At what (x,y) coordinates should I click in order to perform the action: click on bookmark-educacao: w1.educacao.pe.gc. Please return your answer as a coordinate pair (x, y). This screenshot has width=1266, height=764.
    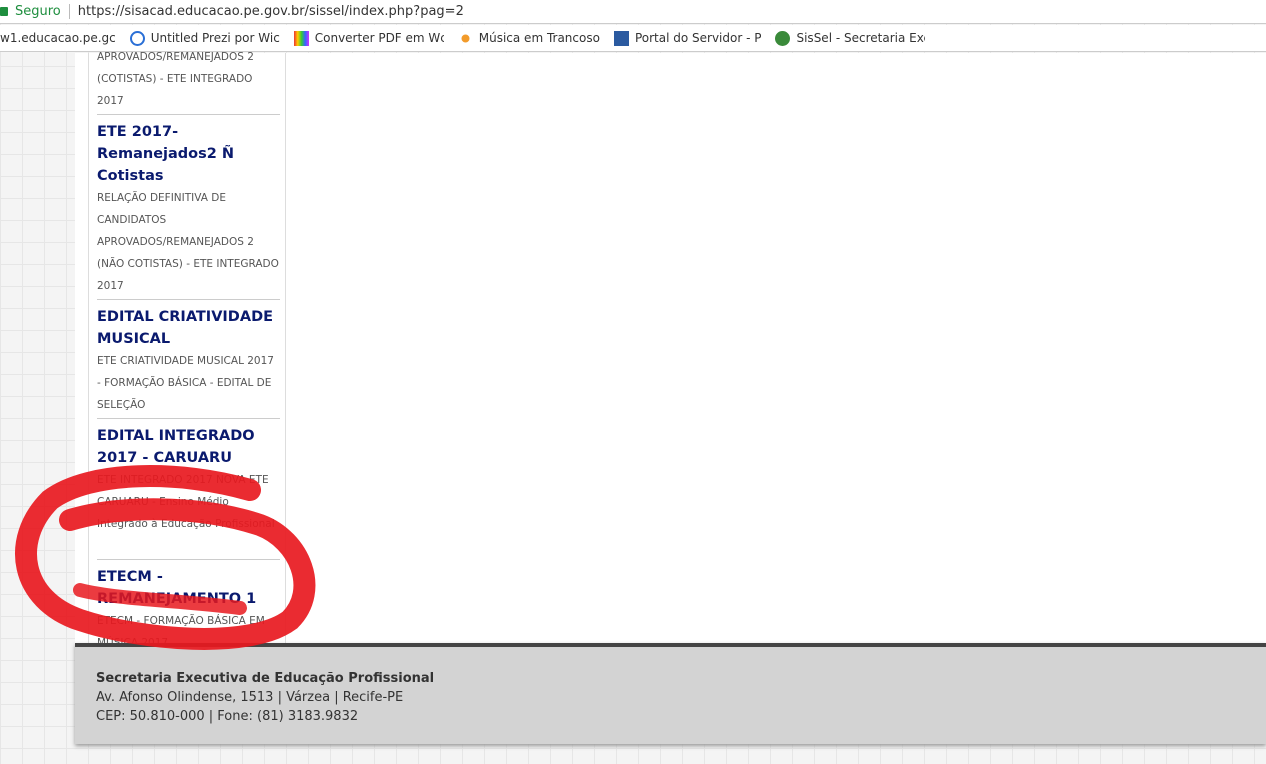
    Looking at the image, I should click on (58, 38).